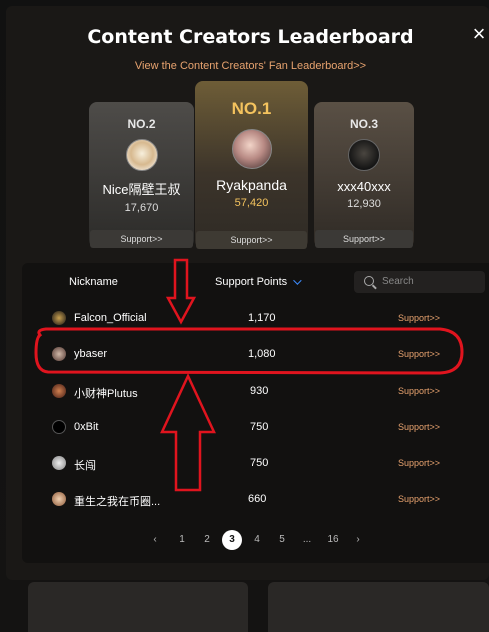 The height and width of the screenshot is (632, 489). I want to click on background-card-left, so click(138, 607).